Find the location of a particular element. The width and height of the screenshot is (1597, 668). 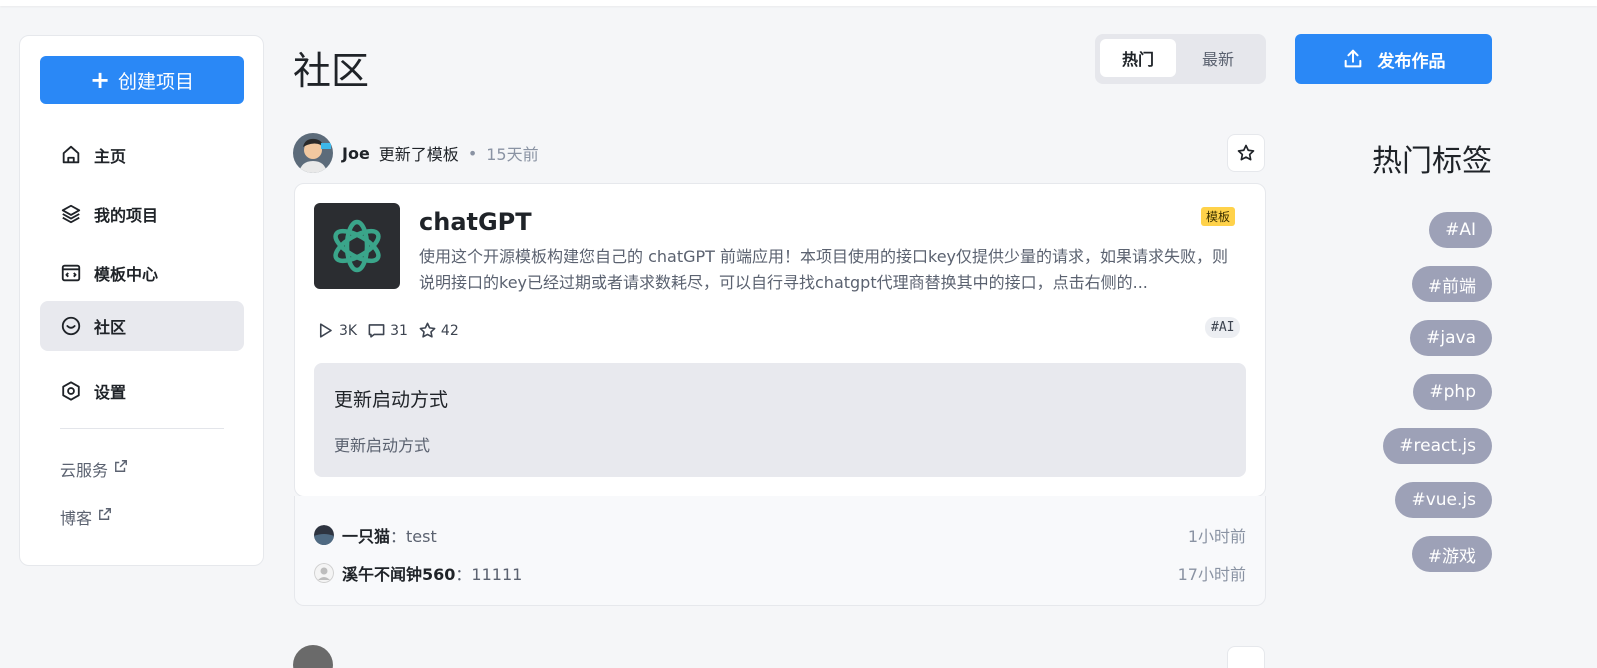

create-project-button: + 创建项目 is located at coordinates (142, 80).